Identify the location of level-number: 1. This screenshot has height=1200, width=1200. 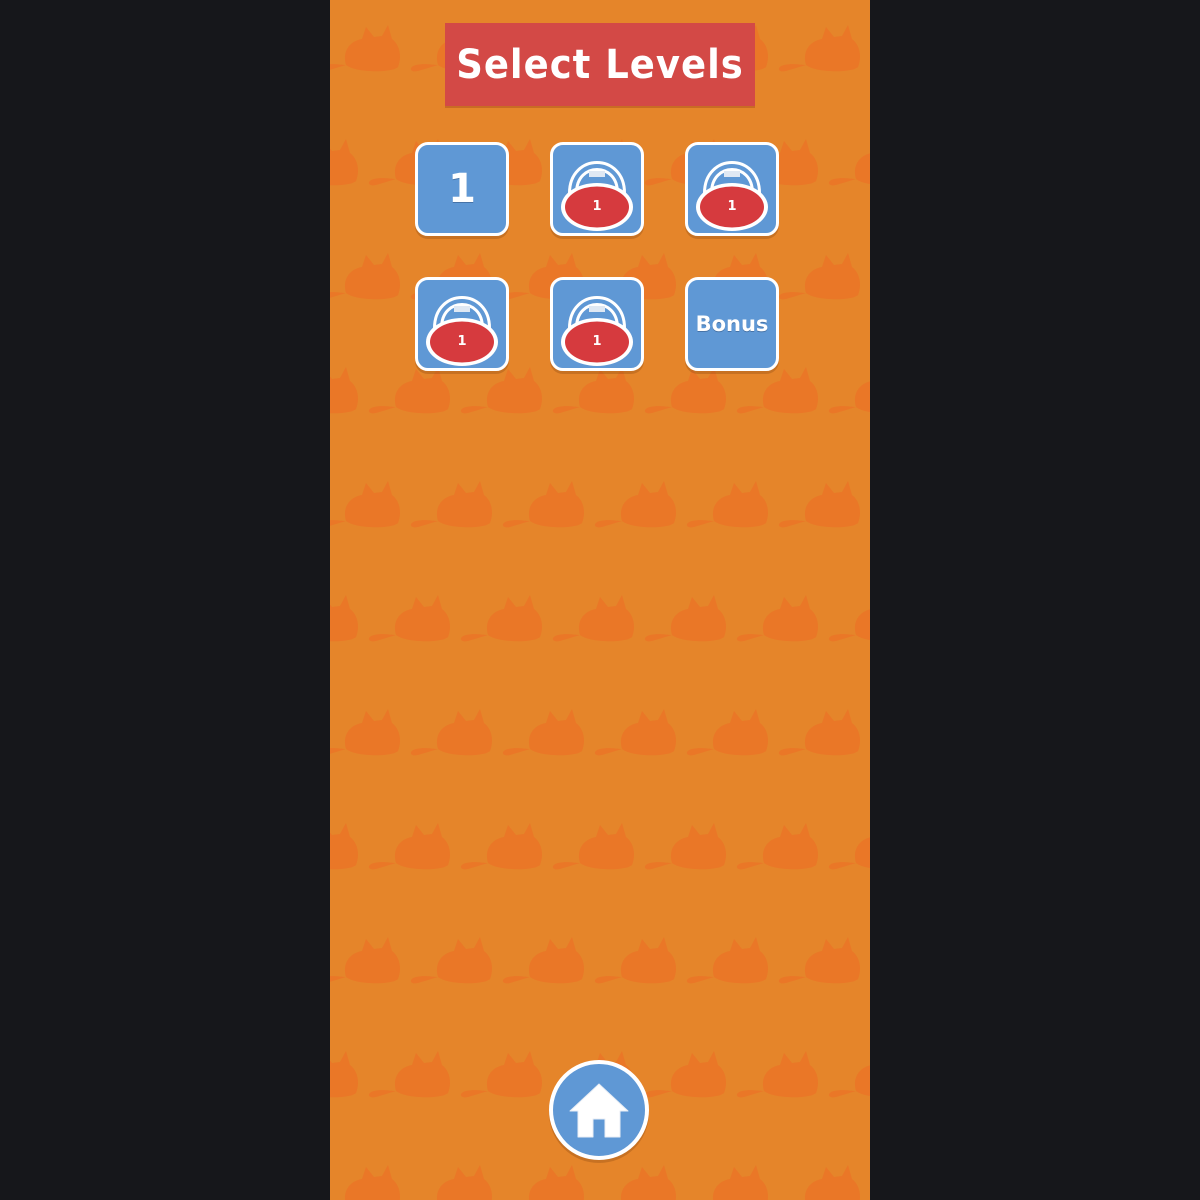
(462, 189).